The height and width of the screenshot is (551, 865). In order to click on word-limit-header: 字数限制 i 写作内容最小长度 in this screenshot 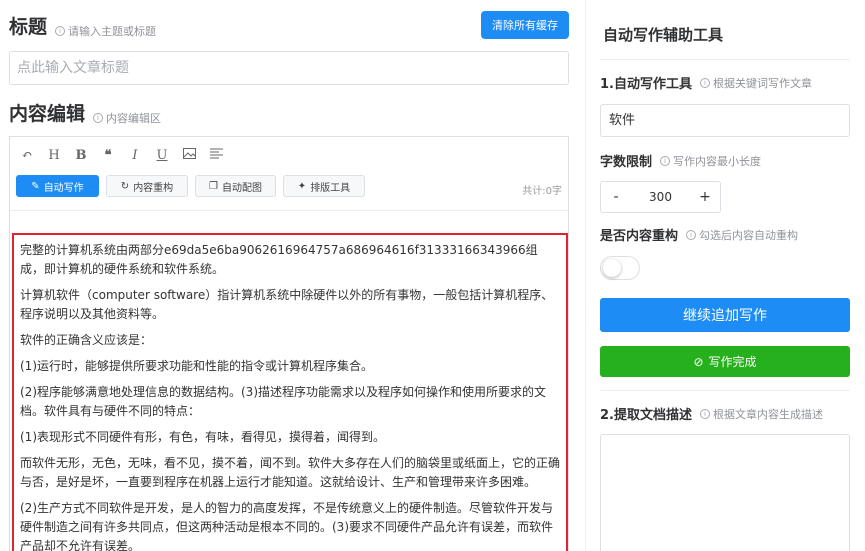, I will do `click(680, 161)`.